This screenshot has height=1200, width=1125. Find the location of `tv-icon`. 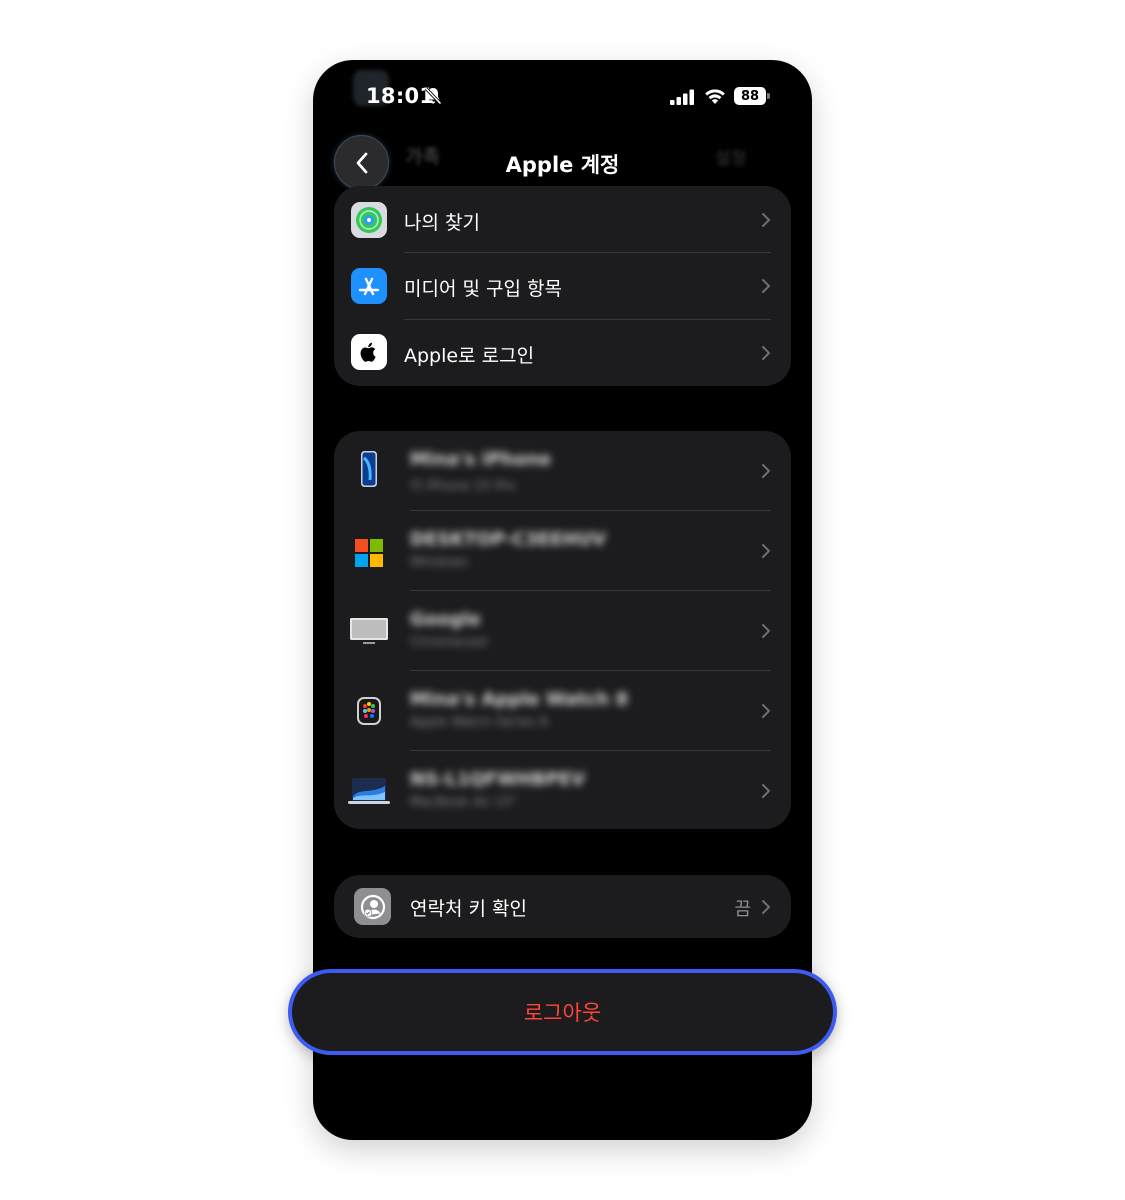

tv-icon is located at coordinates (369, 631).